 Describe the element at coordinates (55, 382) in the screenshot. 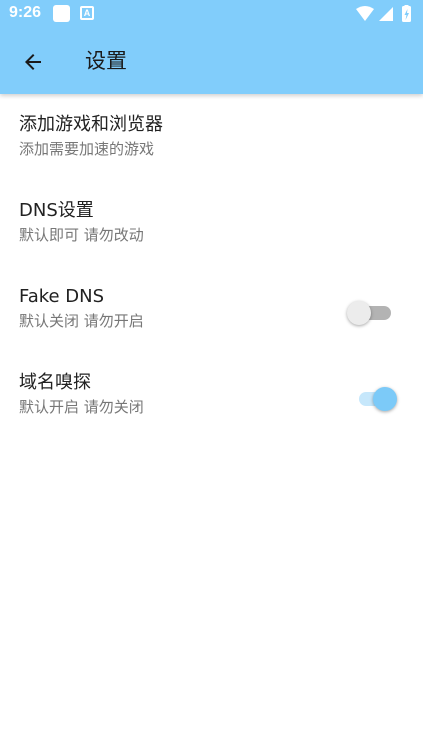

I see `setting-title: 域名嗅探` at that location.